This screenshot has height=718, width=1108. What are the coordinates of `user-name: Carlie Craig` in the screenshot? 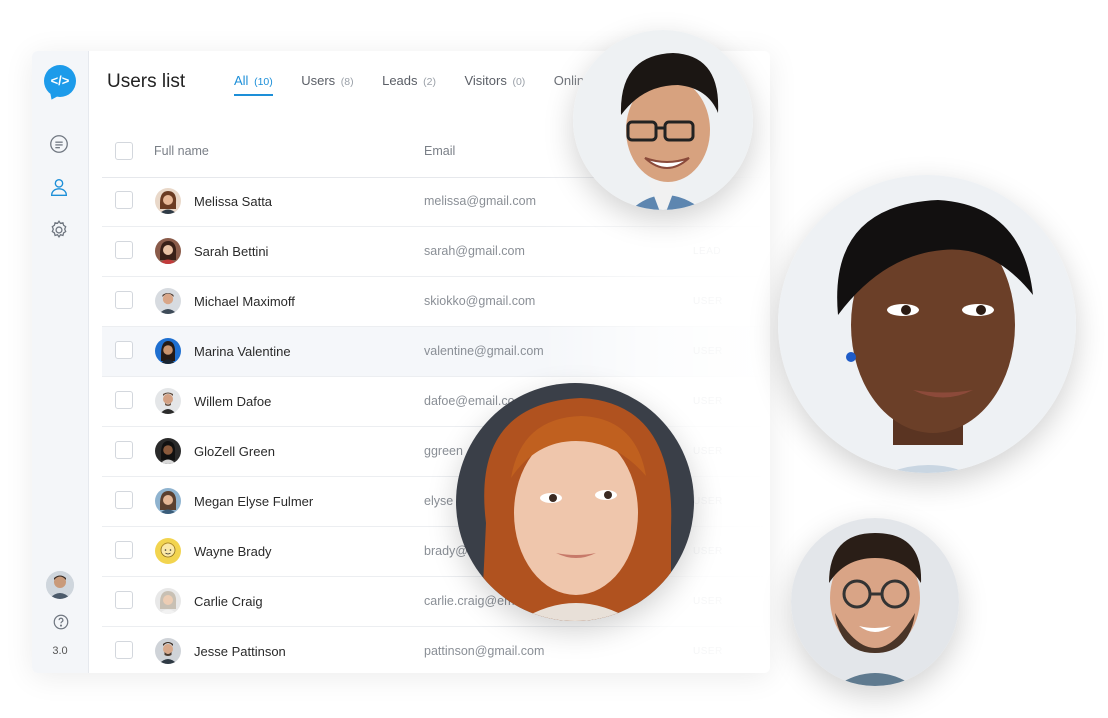 It's located at (228, 601).